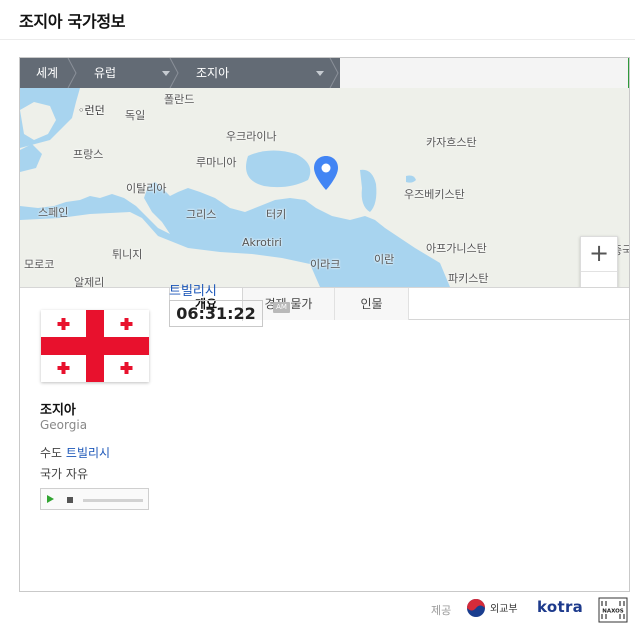 The image size is (635, 640). What do you see at coordinates (193, 289) in the screenshot?
I see `overview-city-name: 트빌리시` at bounding box center [193, 289].